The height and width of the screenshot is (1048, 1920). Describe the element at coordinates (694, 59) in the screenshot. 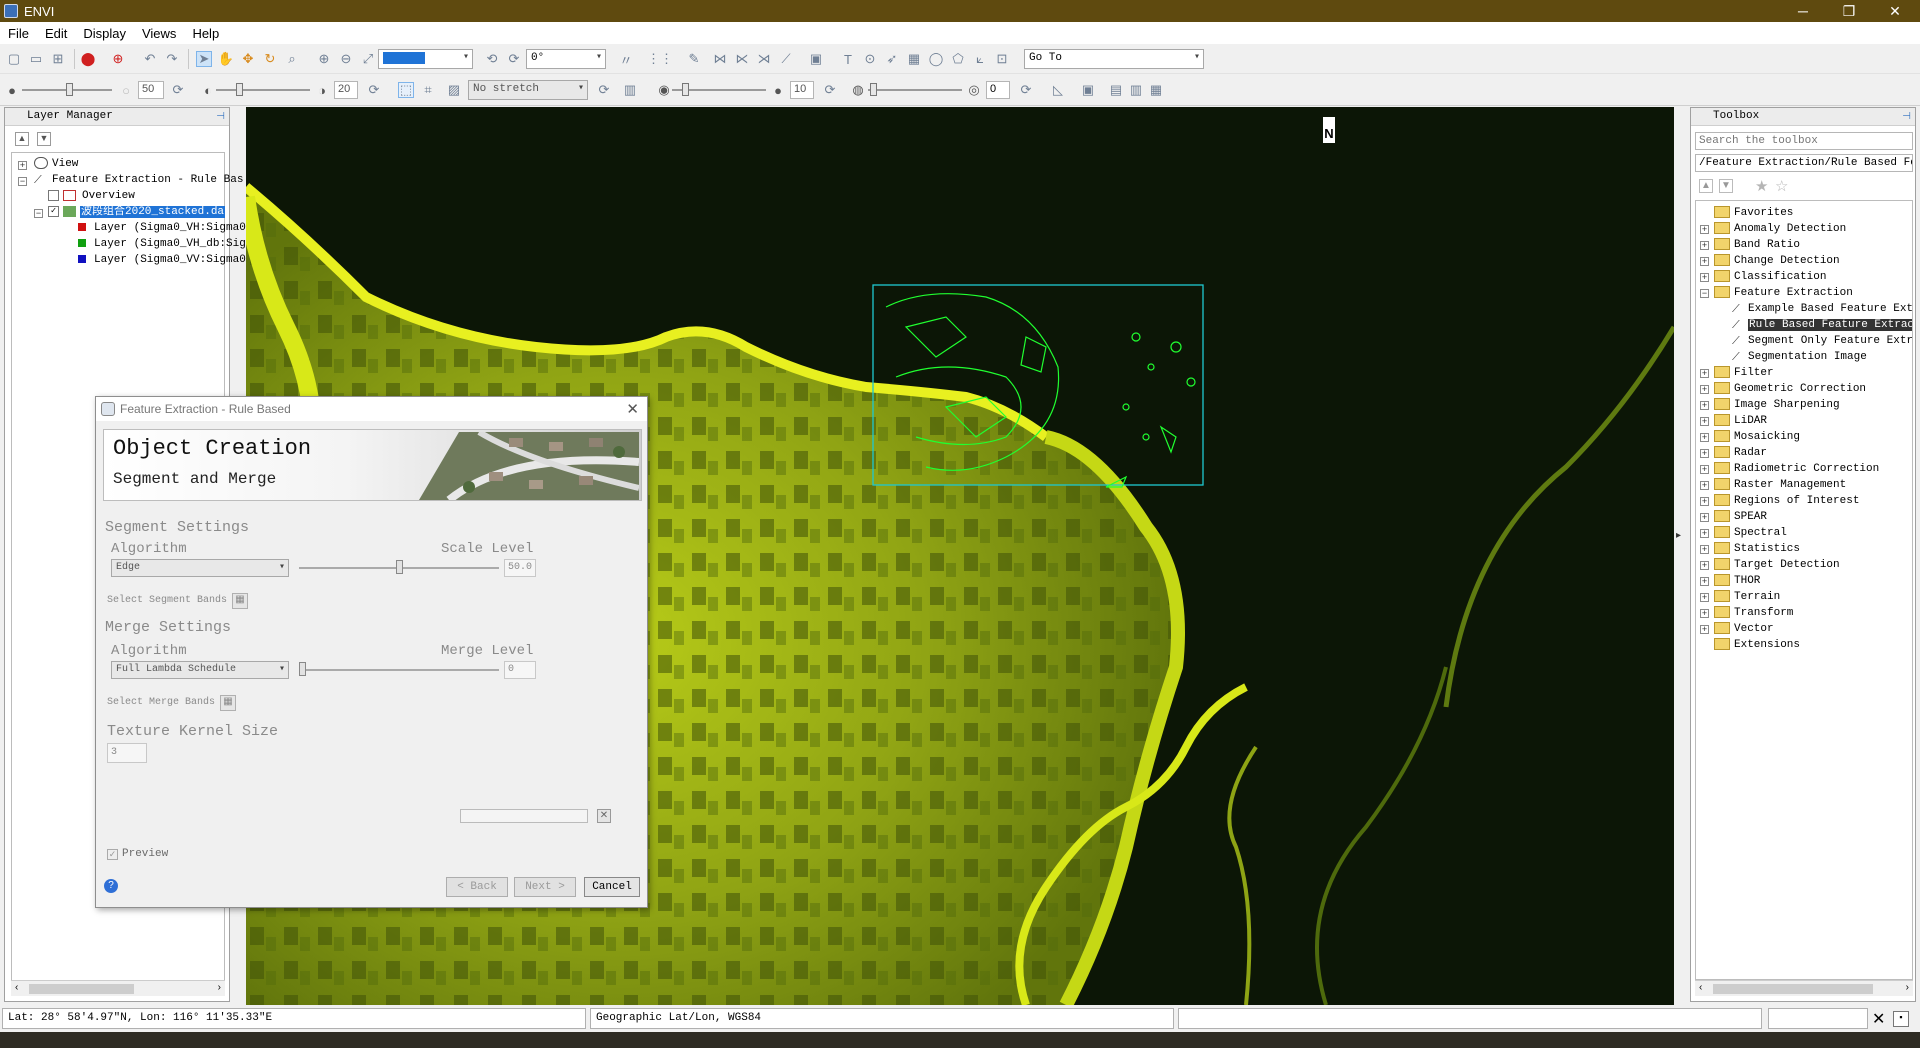

I see `vector-edit-icon: ✎` at that location.